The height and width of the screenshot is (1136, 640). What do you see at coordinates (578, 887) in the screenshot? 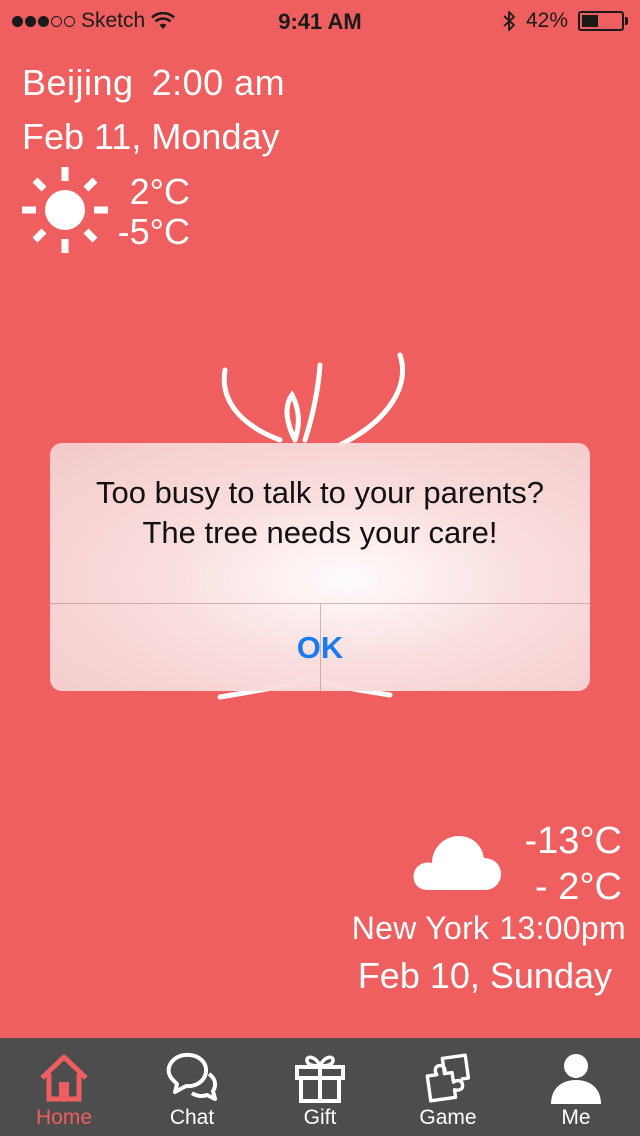
I see `remote-low-temp: - 2°C` at bounding box center [578, 887].